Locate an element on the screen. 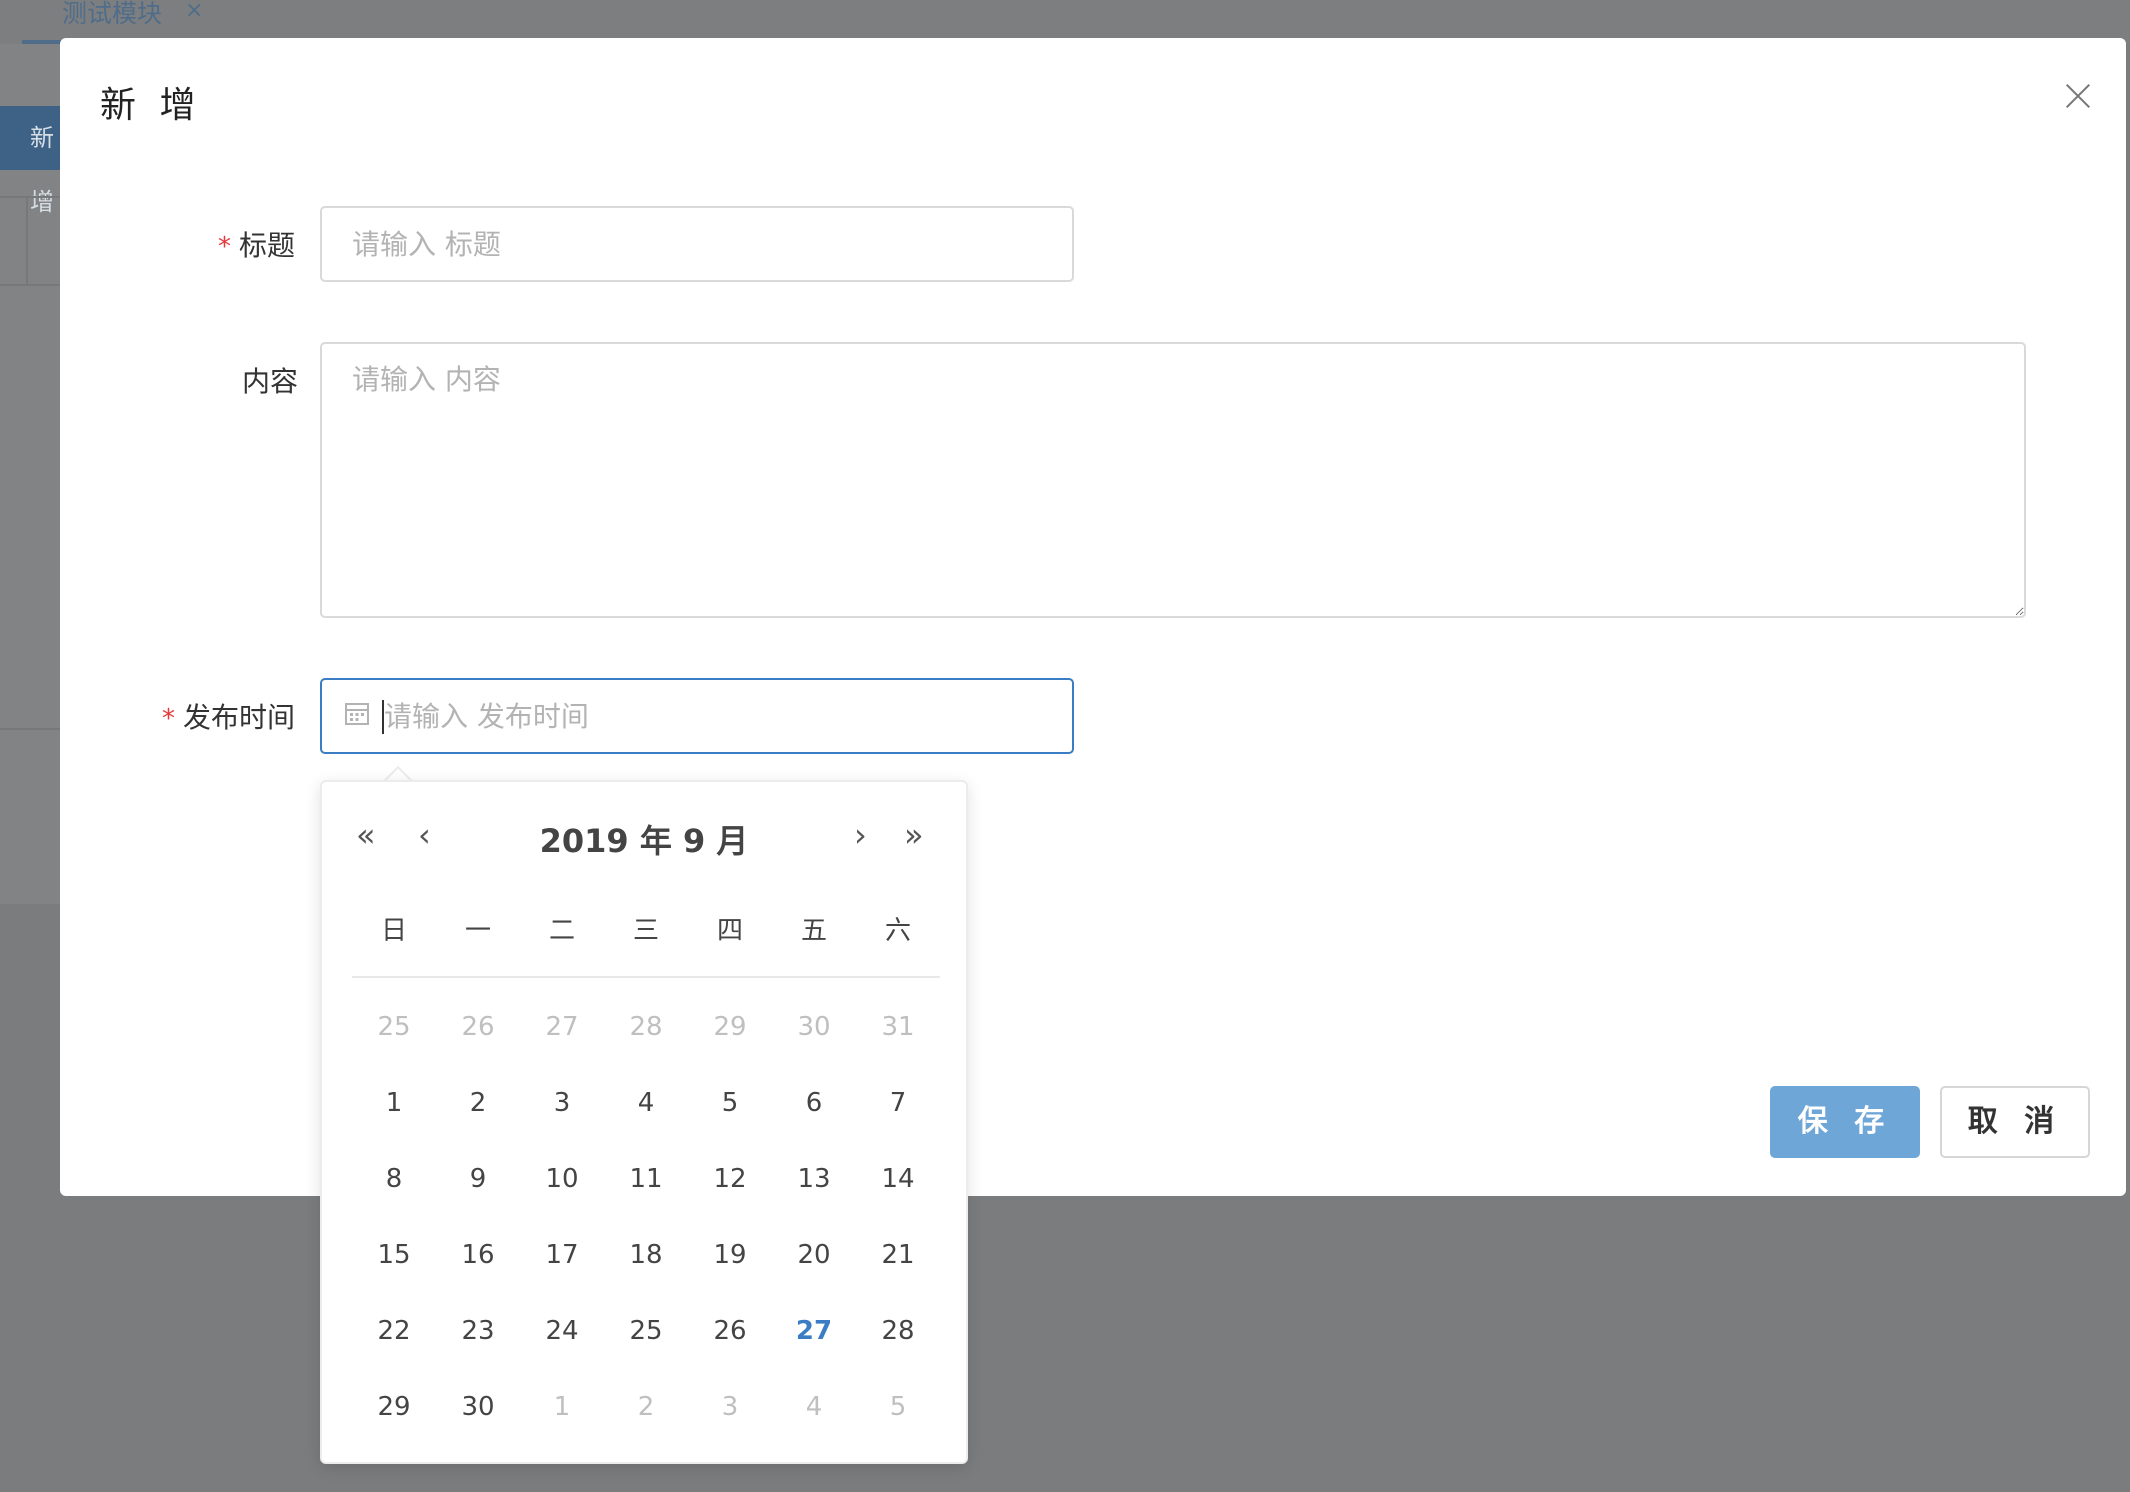 This screenshot has width=2130, height=1492. week-row: 29 30 1 2 3 4 5 is located at coordinates (646, 1420).